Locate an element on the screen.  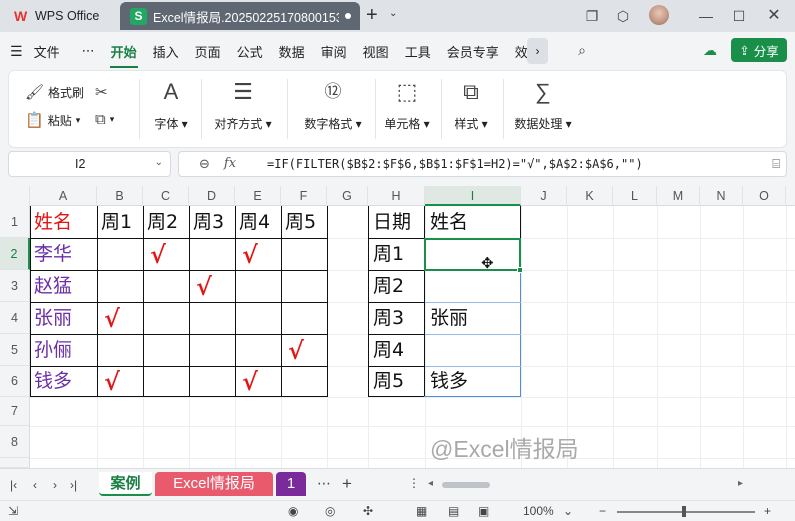
cube-icon: ⬡ is located at coordinates (623, 16).